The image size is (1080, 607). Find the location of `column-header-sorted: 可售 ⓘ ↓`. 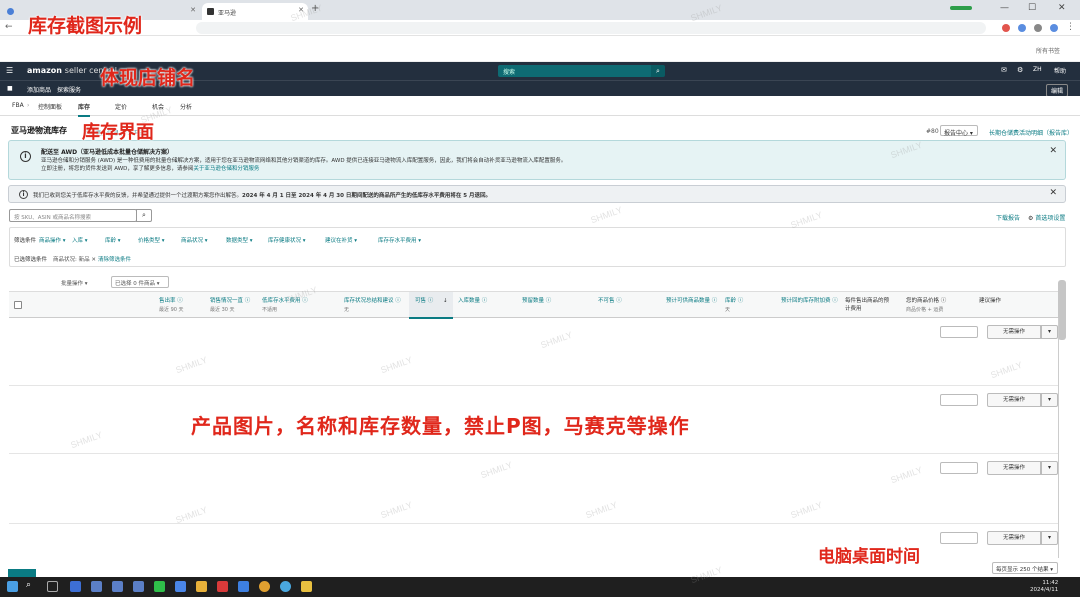

column-header-sorted: 可售 ⓘ ↓ is located at coordinates (431, 301).